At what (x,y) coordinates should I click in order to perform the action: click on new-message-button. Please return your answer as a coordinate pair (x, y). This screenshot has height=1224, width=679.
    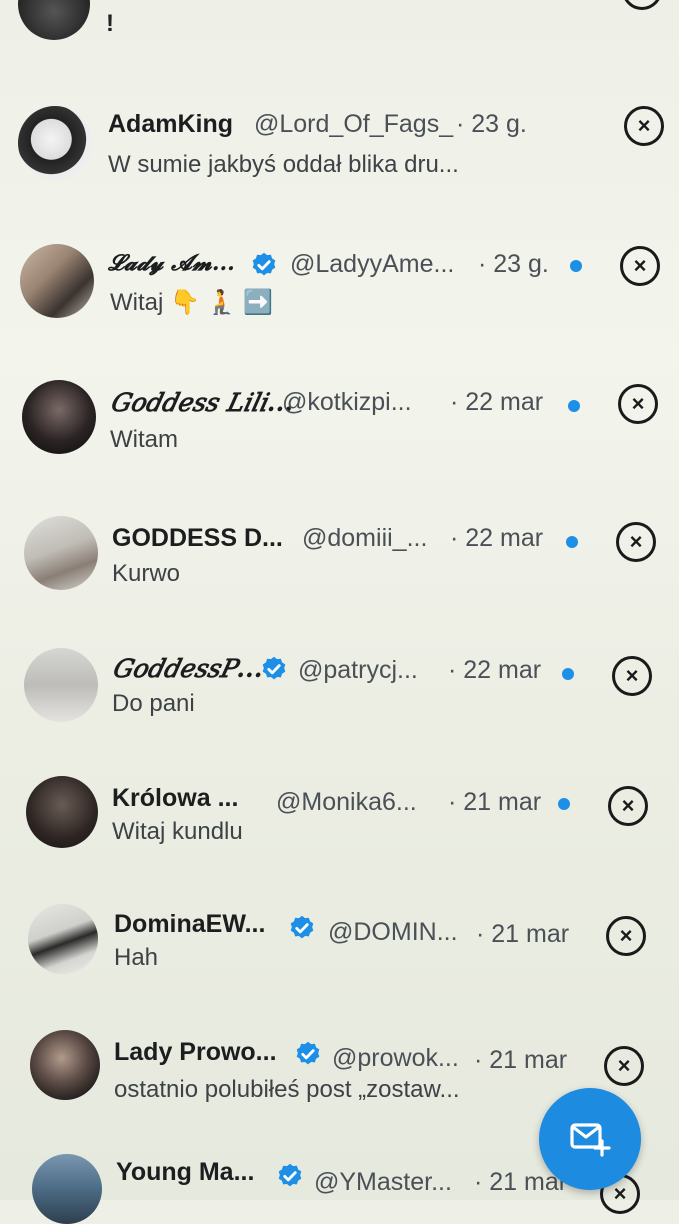
    Looking at the image, I should click on (590, 1139).